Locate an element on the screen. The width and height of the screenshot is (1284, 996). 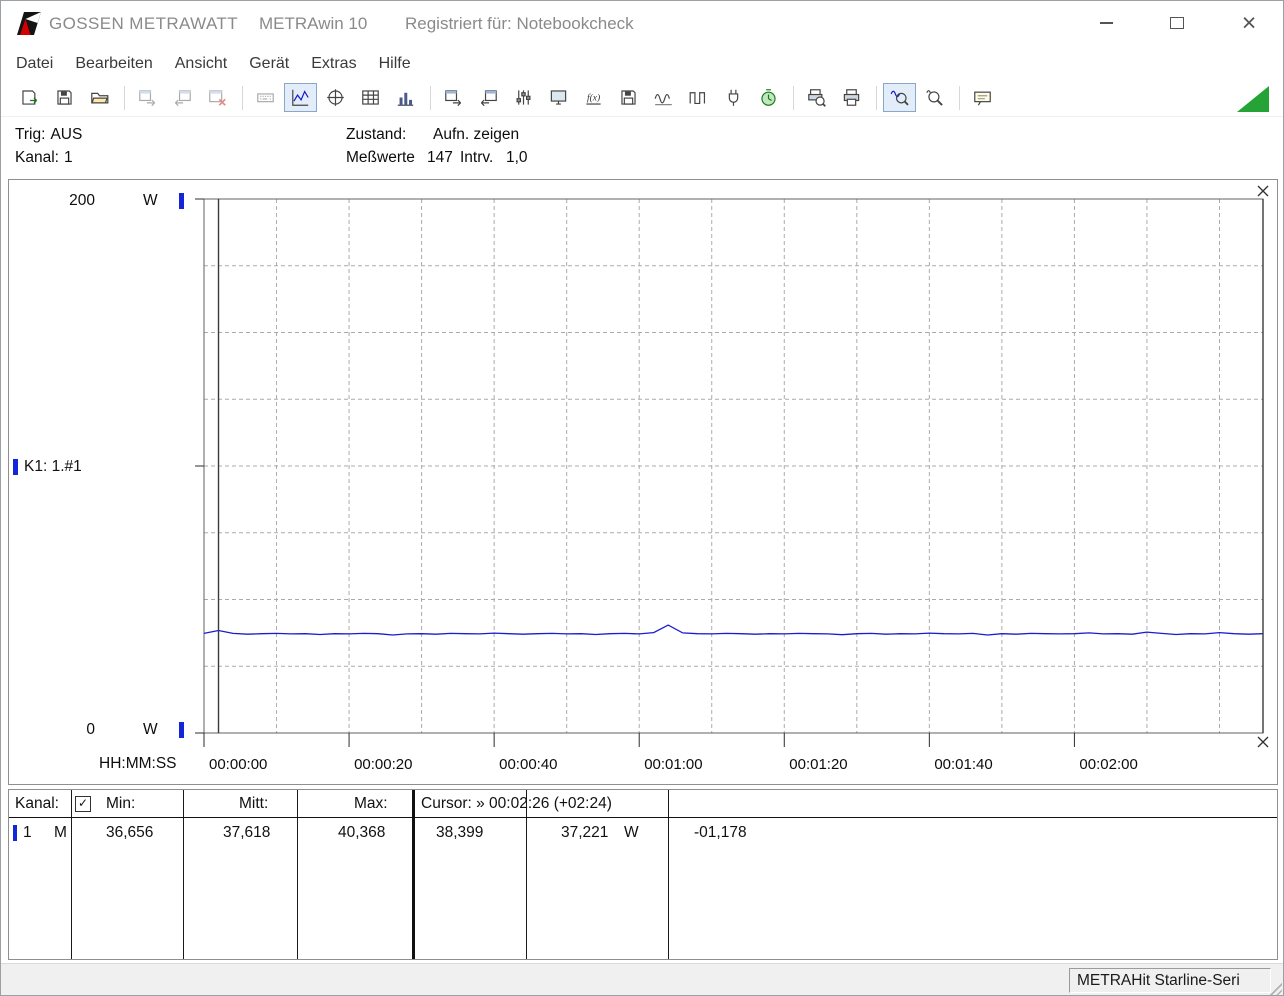
winX-icon is located at coordinates (217, 98).